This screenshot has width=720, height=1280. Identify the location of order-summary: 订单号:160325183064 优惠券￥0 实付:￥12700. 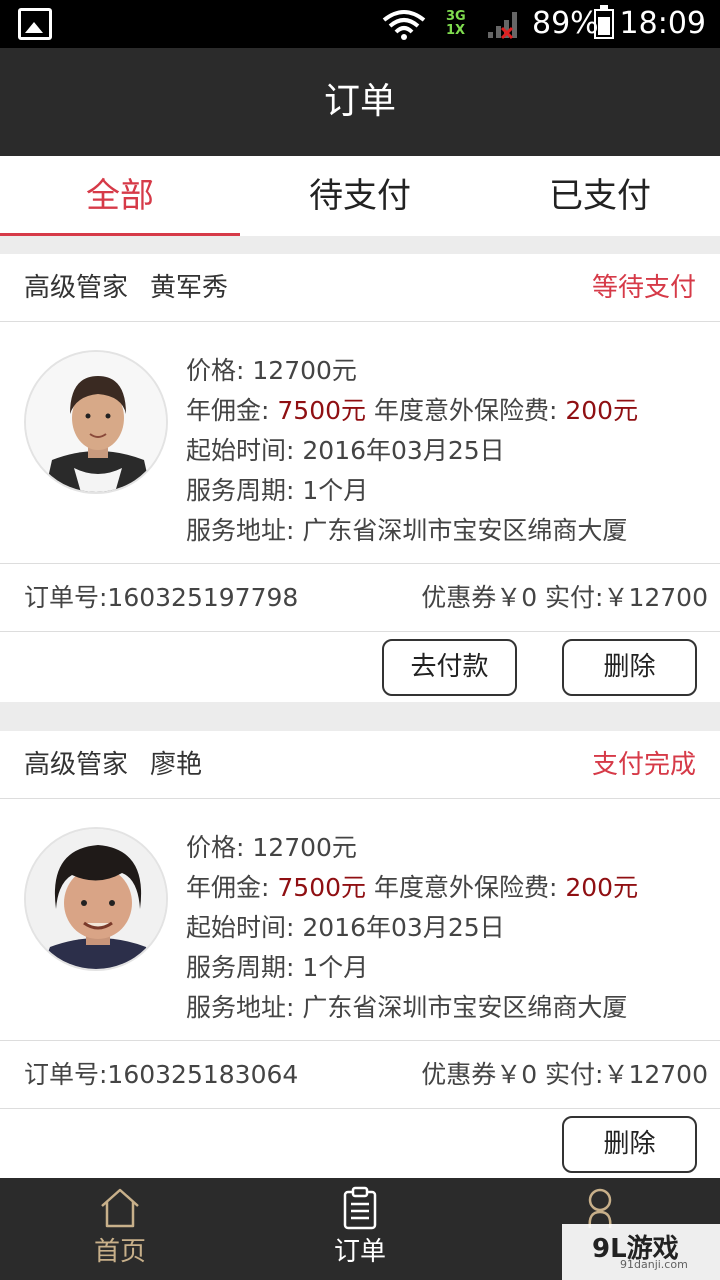
(360, 1075).